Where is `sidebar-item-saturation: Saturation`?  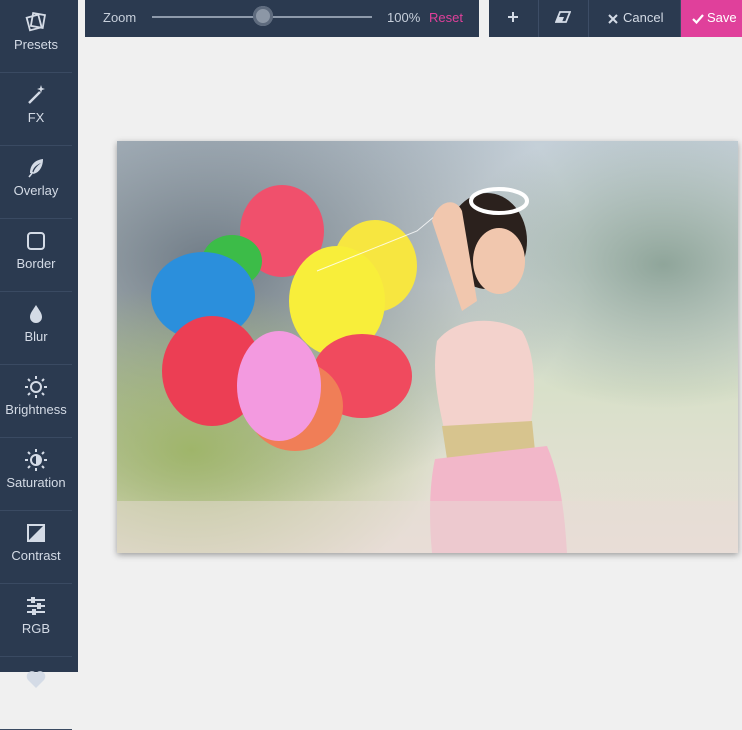
sidebar-item-saturation: Saturation is located at coordinates (36, 474).